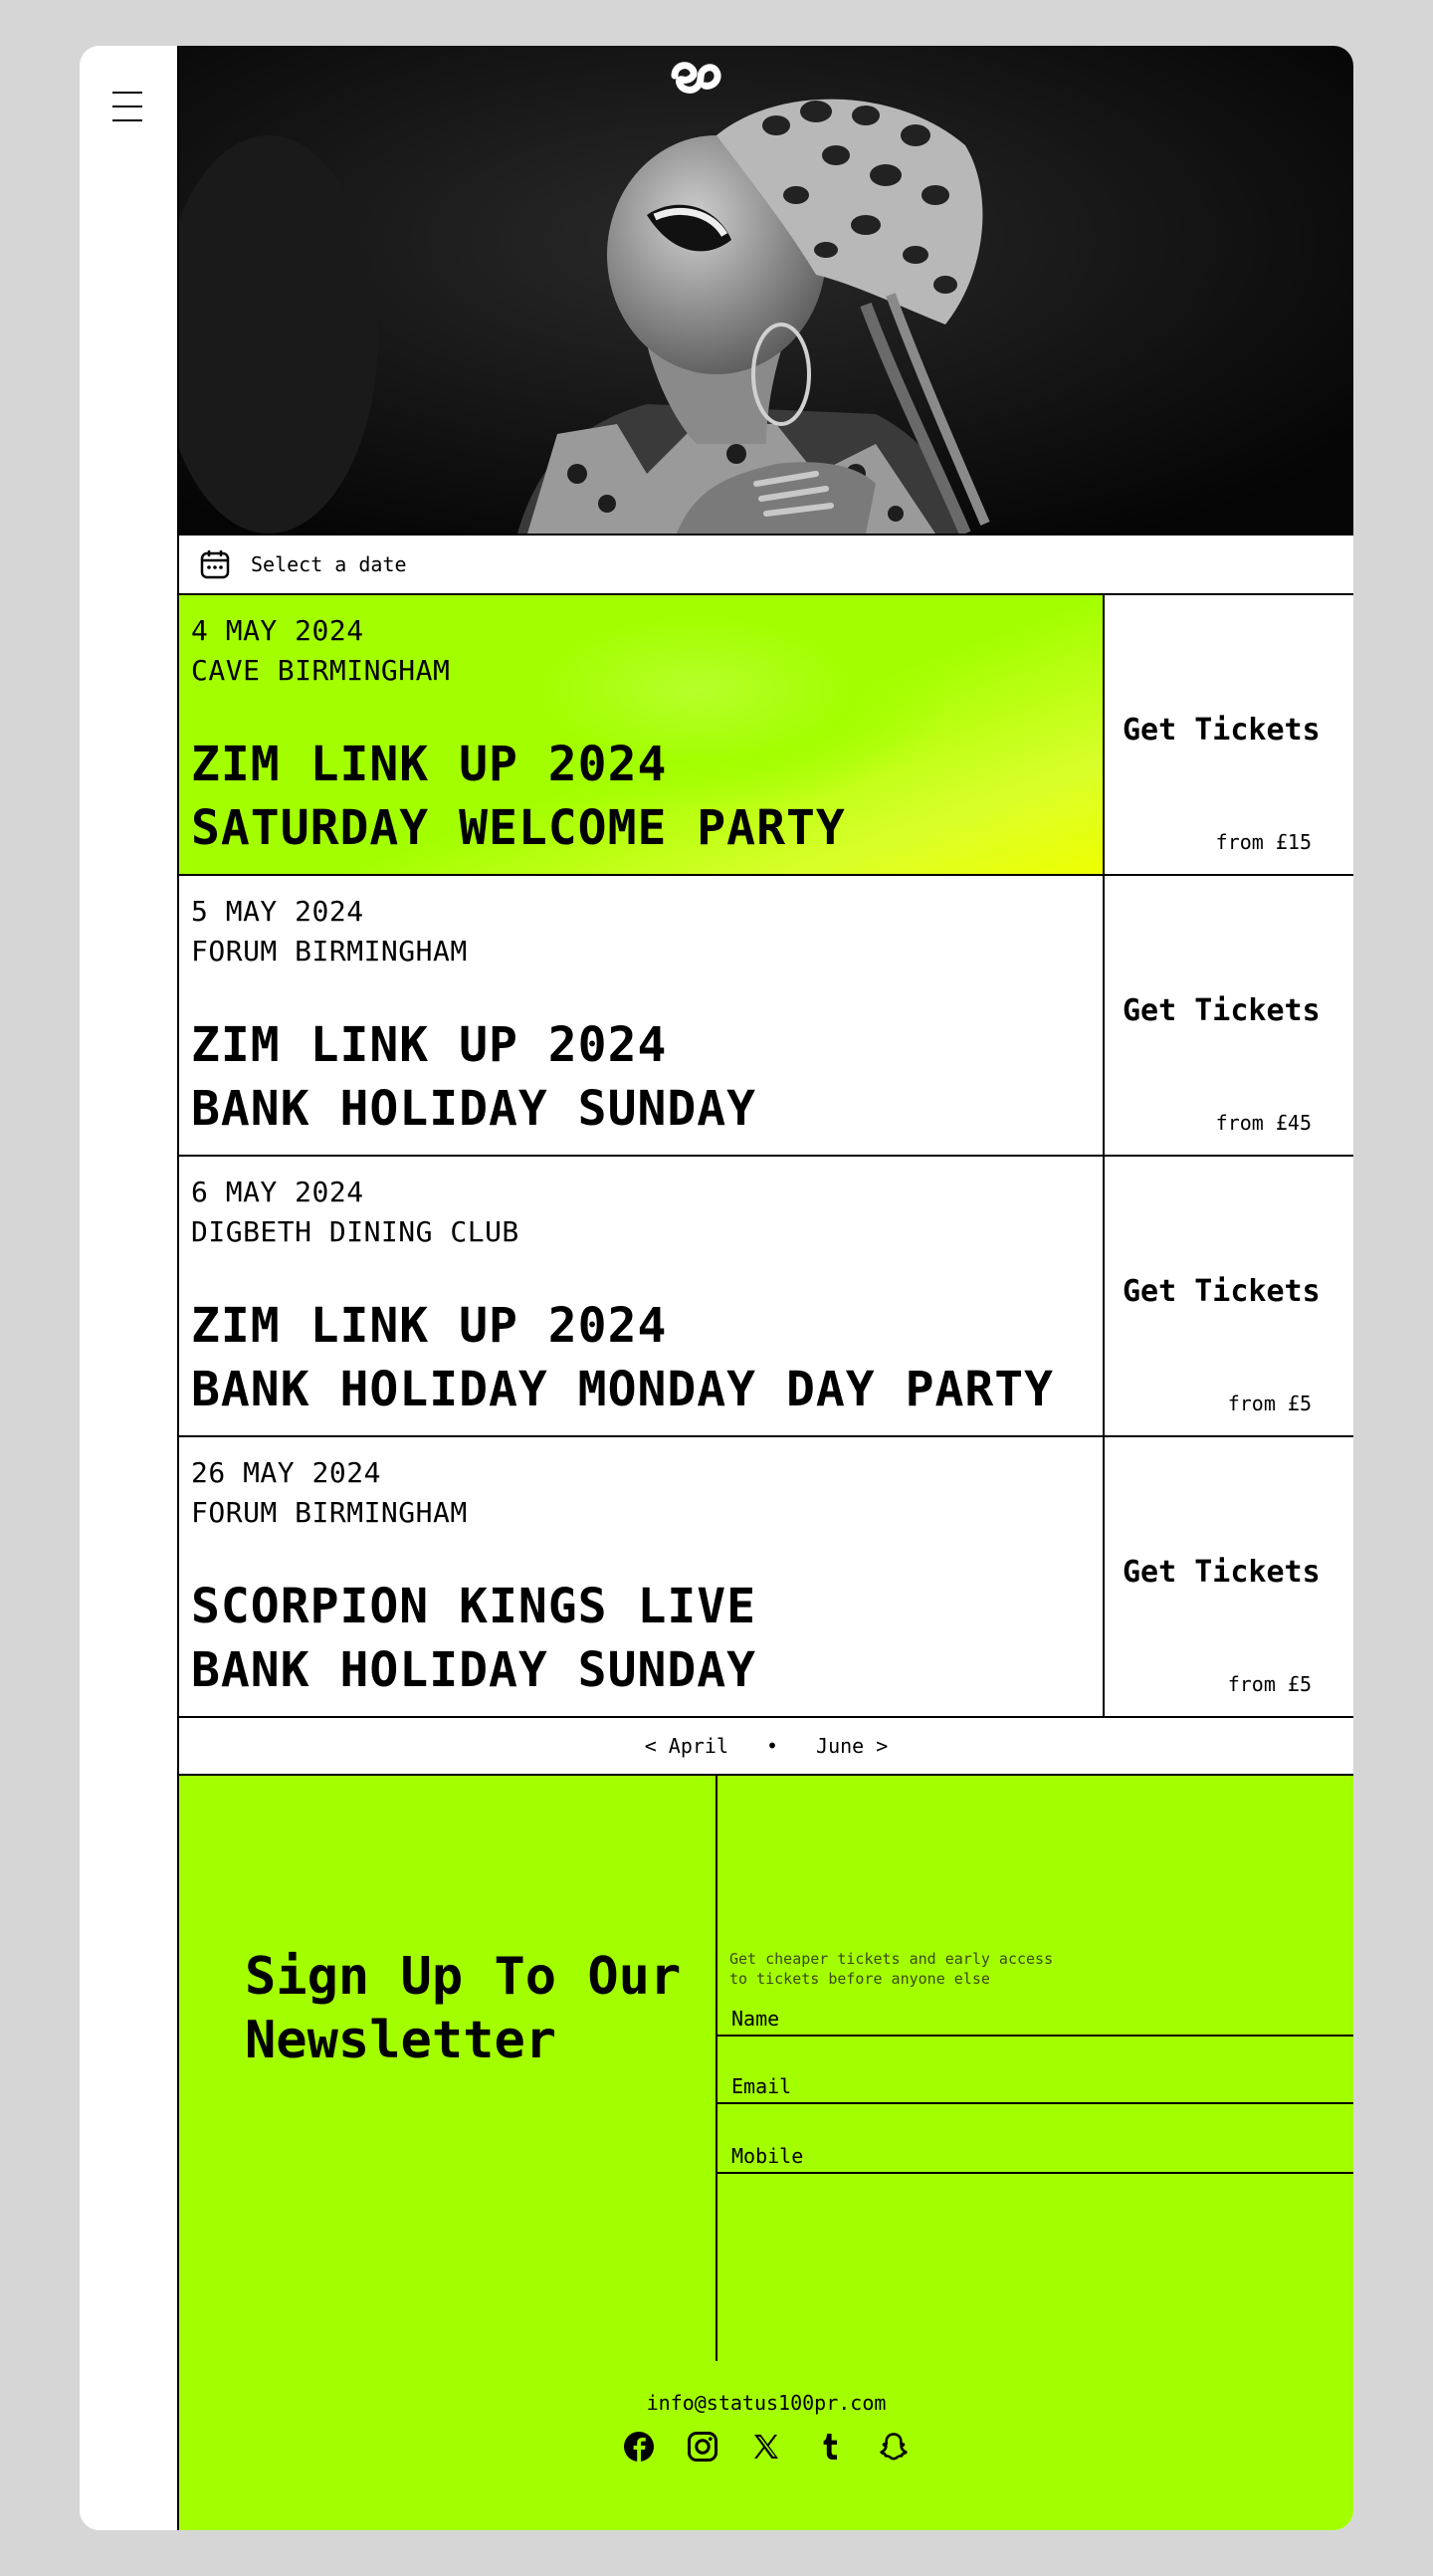 The width and height of the screenshot is (1433, 2576). I want to click on event-venue: CAVE BIRMINGHAM, so click(321, 670).